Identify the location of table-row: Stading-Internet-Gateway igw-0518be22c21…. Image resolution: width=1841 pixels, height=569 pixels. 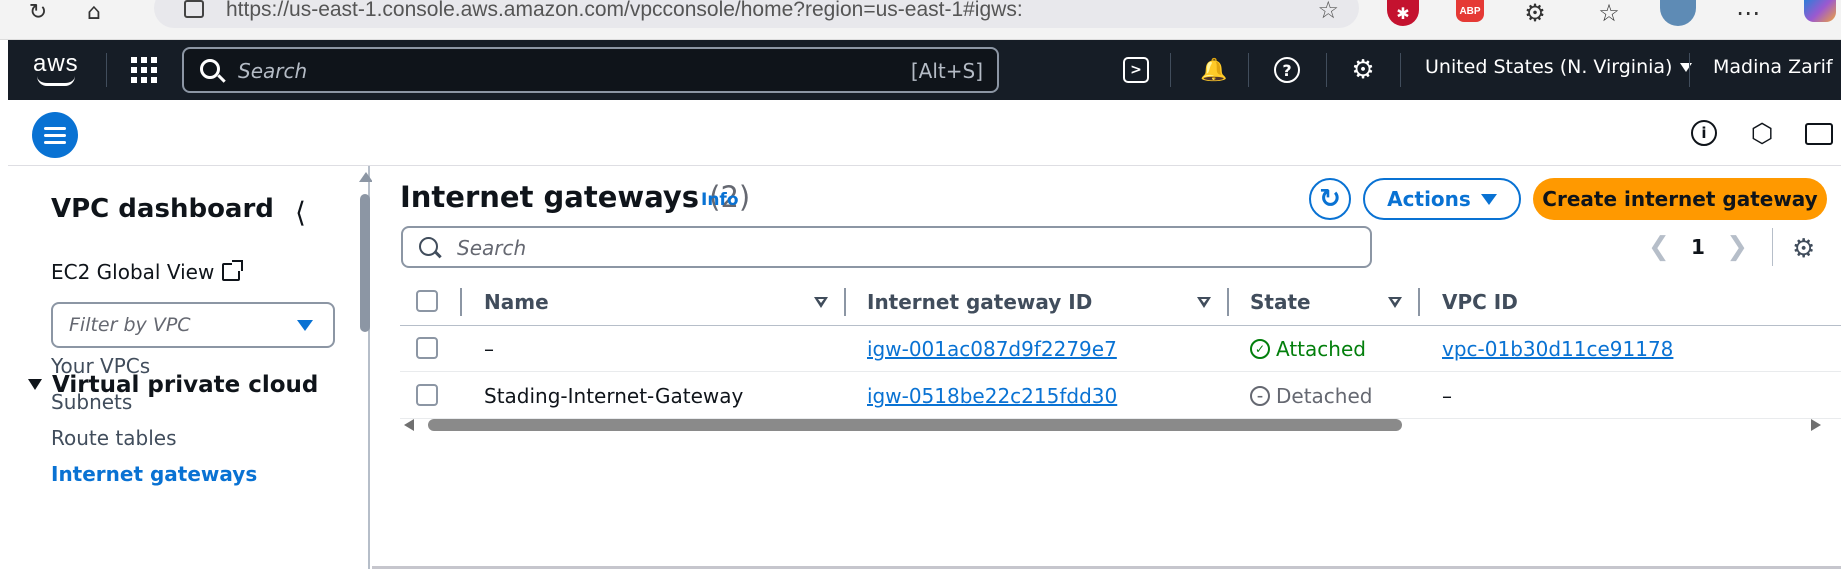
(1120, 396).